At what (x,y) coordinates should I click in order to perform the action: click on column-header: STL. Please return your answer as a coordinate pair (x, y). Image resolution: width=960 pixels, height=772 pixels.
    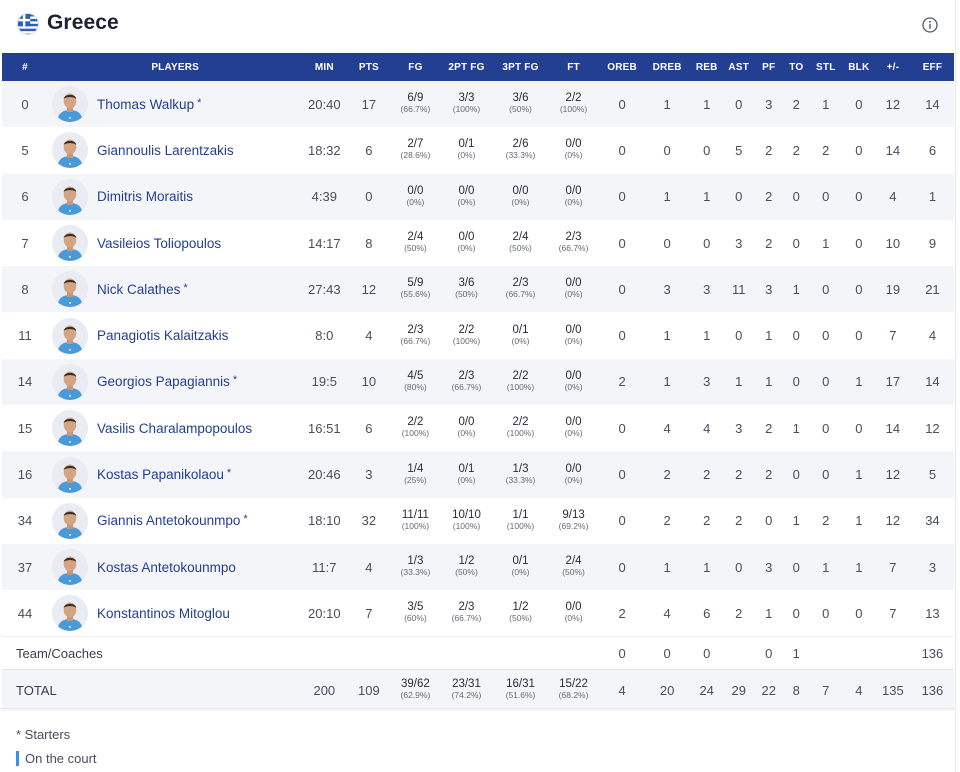
    Looking at the image, I should click on (826, 67).